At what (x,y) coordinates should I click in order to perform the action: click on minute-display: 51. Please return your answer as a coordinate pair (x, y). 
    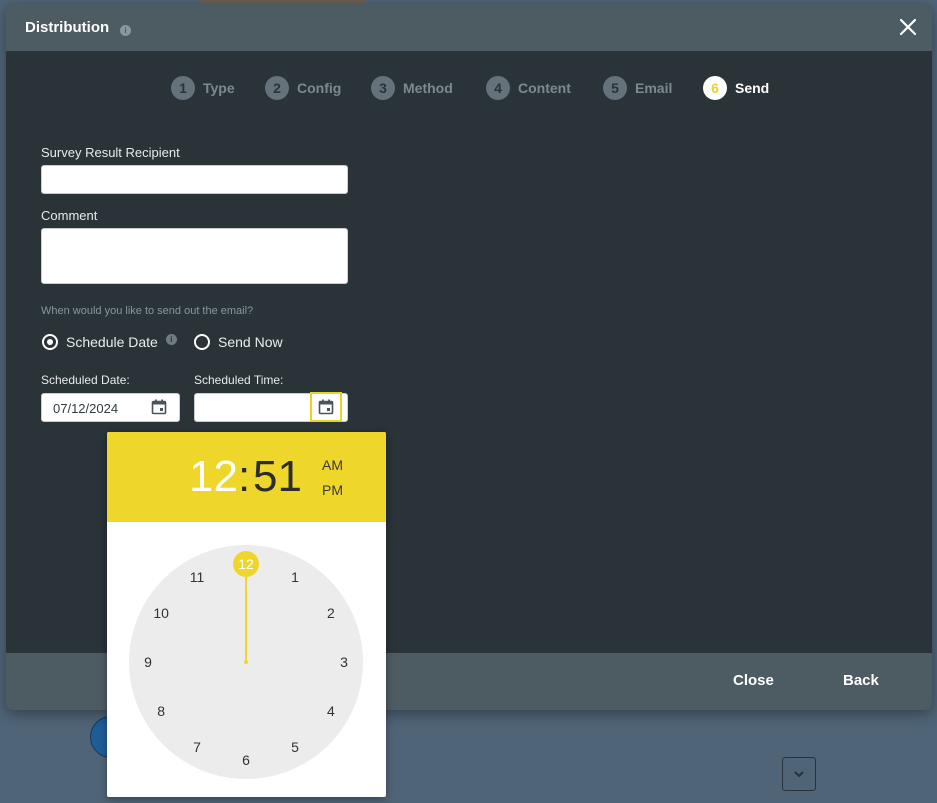
    Looking at the image, I should click on (277, 477).